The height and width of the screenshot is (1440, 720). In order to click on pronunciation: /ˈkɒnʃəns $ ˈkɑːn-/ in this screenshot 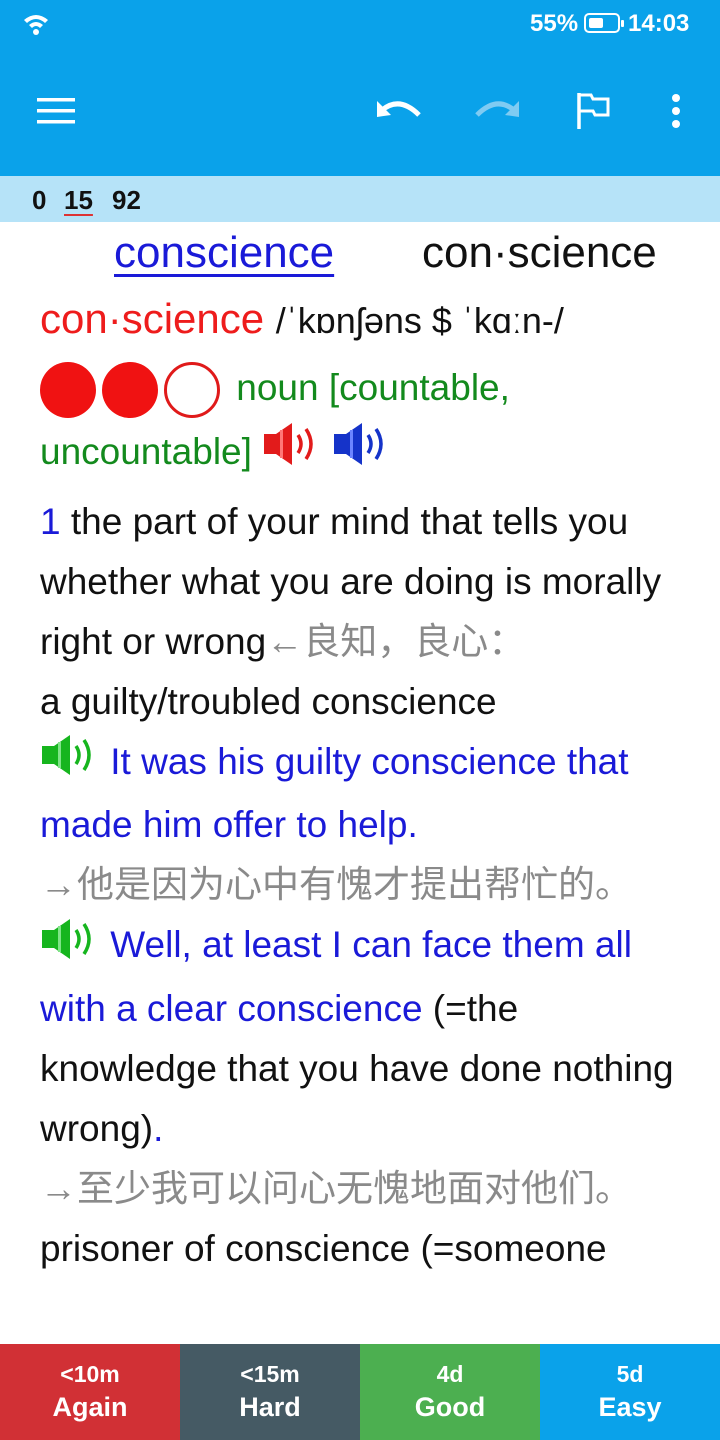, I will do `click(419, 320)`.